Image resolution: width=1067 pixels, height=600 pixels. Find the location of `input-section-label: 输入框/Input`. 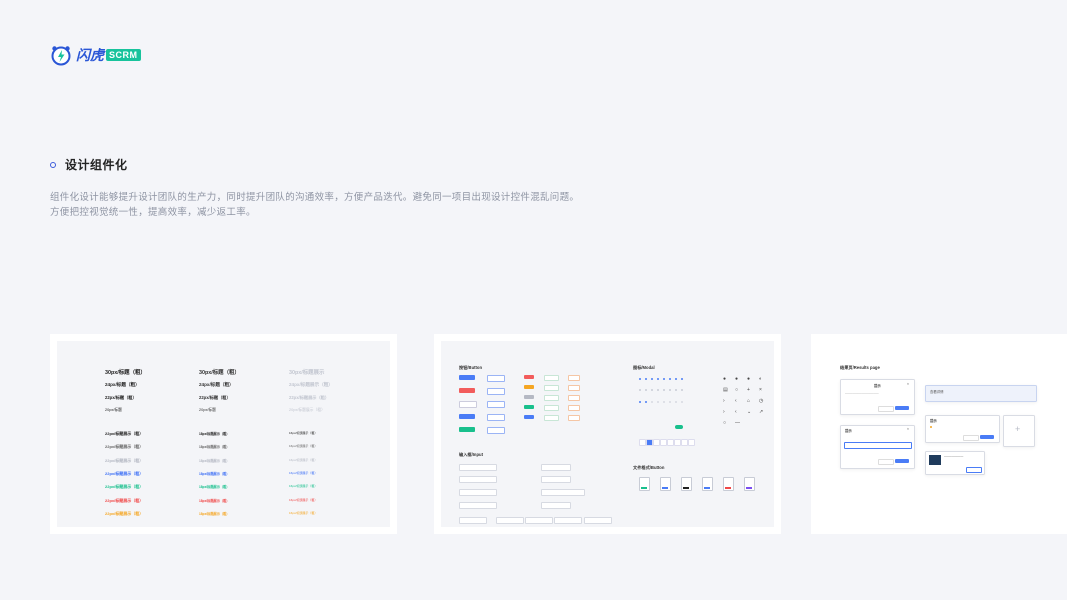

input-section-label: 输入框/Input is located at coordinates (471, 454).